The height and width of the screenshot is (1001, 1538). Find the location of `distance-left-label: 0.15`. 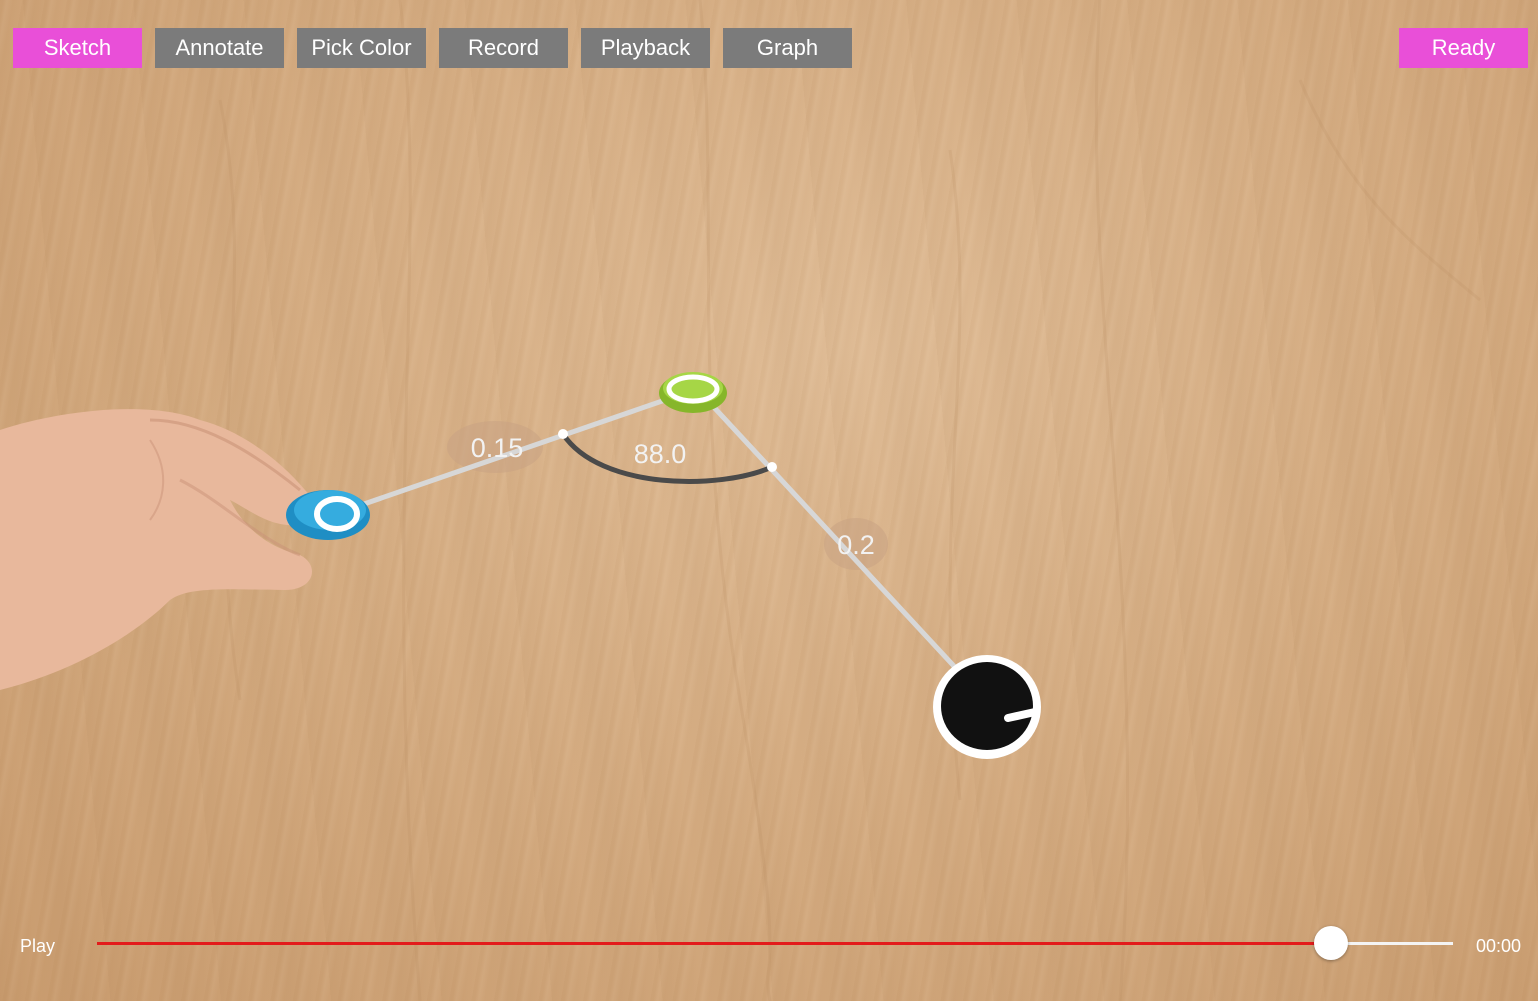

distance-left-label: 0.15 is located at coordinates (497, 448).